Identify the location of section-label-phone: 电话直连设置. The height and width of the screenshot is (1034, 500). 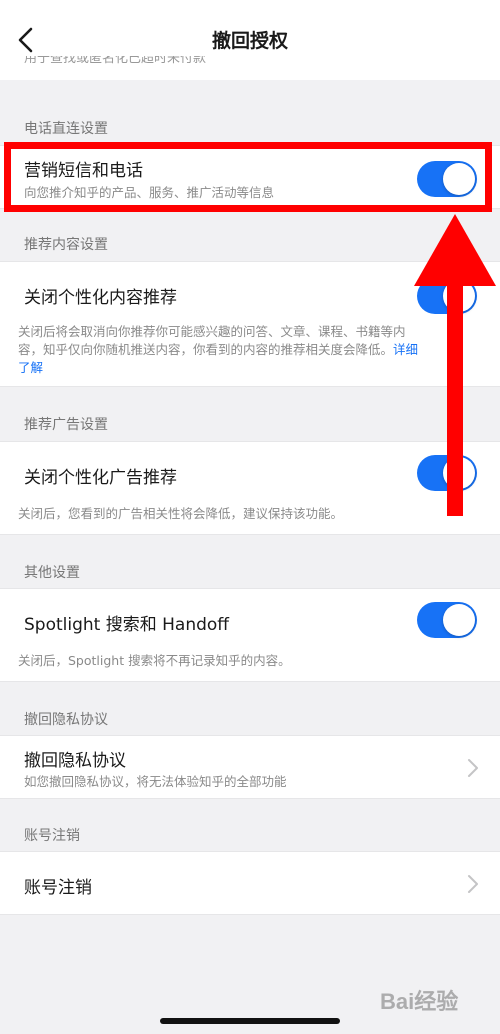
(66, 129).